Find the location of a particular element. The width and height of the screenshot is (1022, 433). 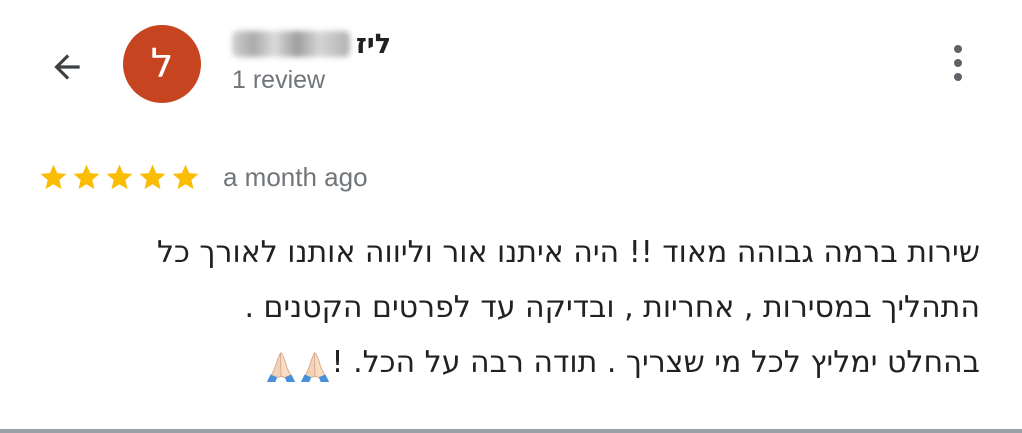

arrow-back-icon is located at coordinates (67, 67).